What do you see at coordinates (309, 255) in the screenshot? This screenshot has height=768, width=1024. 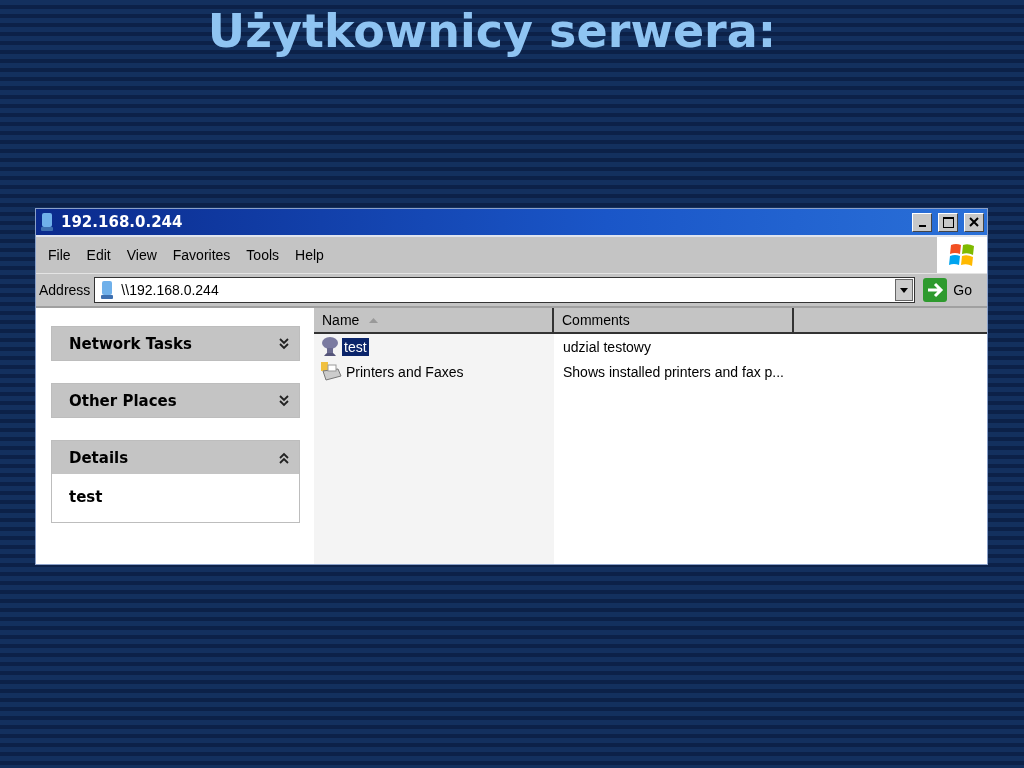 I see `menu-item: Help` at bounding box center [309, 255].